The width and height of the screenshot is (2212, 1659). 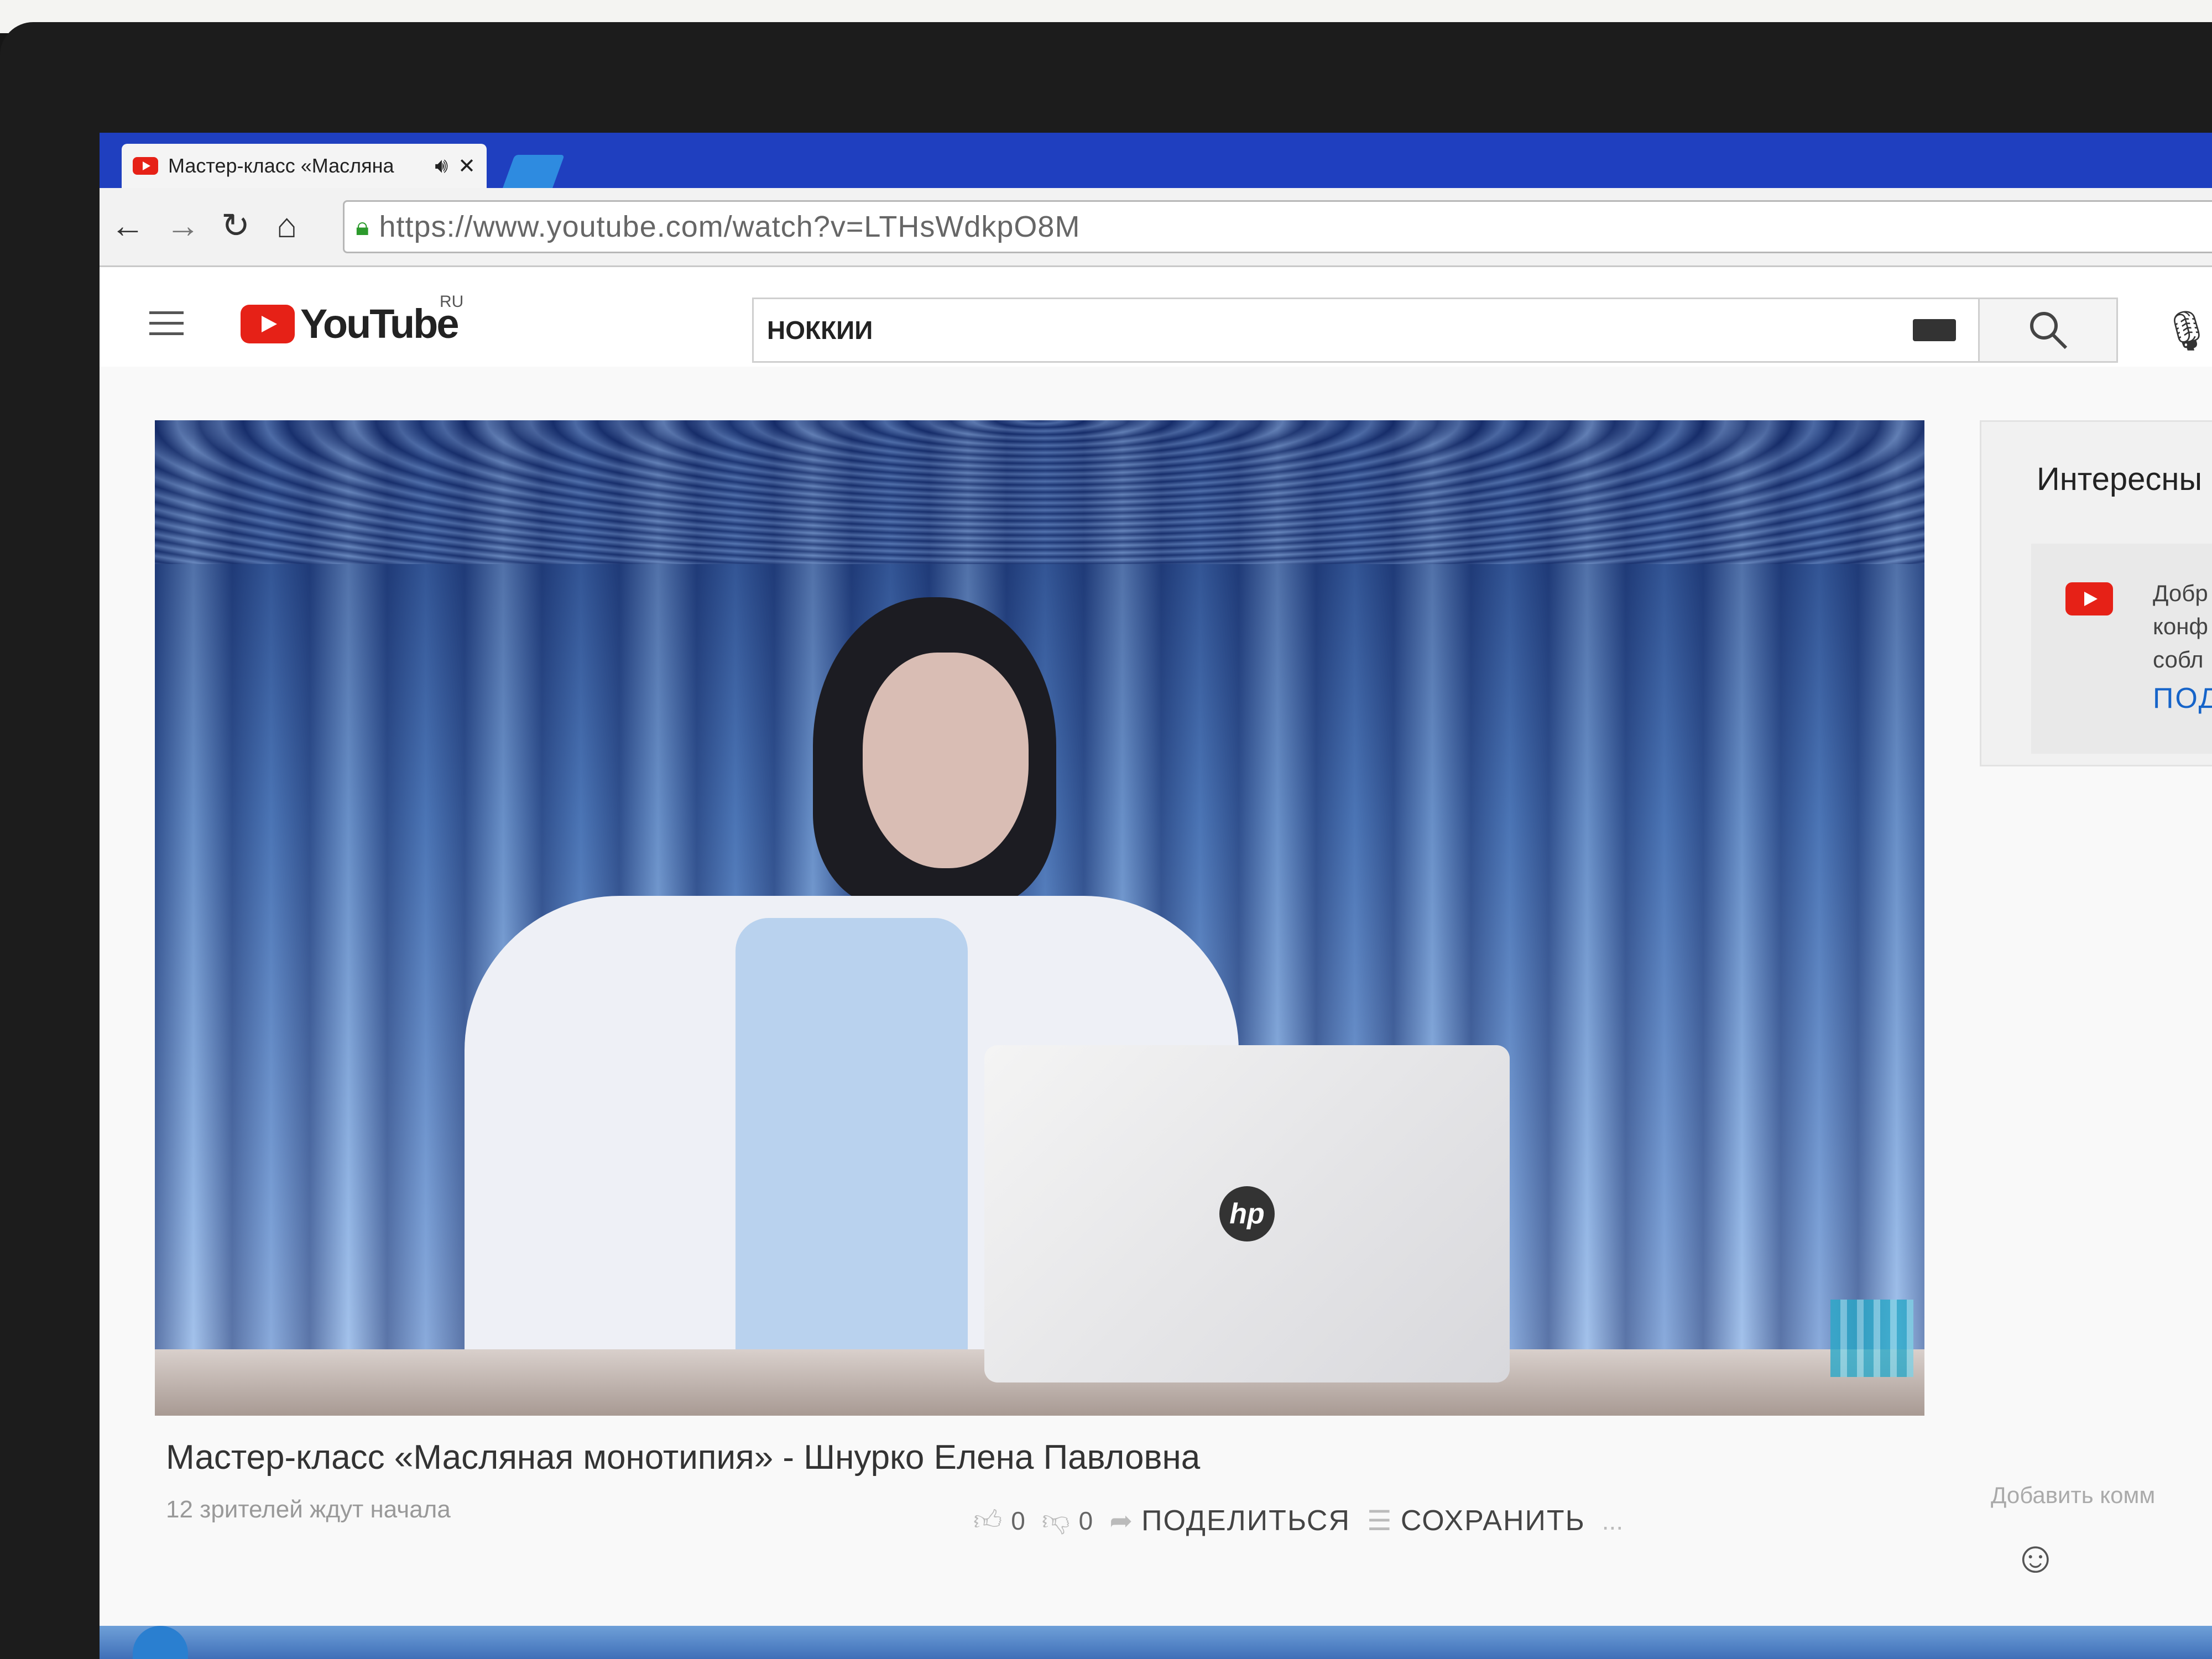 What do you see at coordinates (380, 324) in the screenshot?
I see `logo-text: YouTube` at bounding box center [380, 324].